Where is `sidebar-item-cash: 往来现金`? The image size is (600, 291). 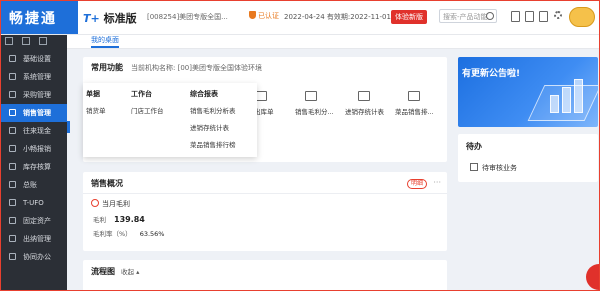 sidebar-item-cash: 往来现金 is located at coordinates (34, 131).